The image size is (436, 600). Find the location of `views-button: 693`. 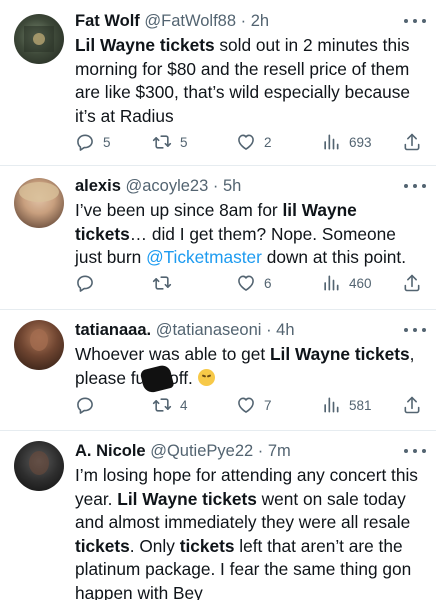

views-button: 693 is located at coordinates (346, 142).